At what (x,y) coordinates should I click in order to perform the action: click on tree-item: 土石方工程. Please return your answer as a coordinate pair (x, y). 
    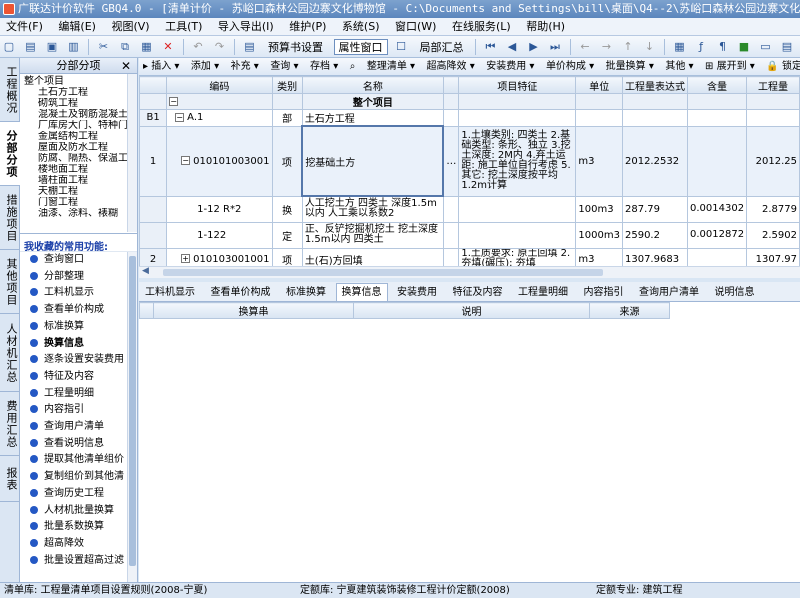
    Looking at the image, I should click on (76, 92).